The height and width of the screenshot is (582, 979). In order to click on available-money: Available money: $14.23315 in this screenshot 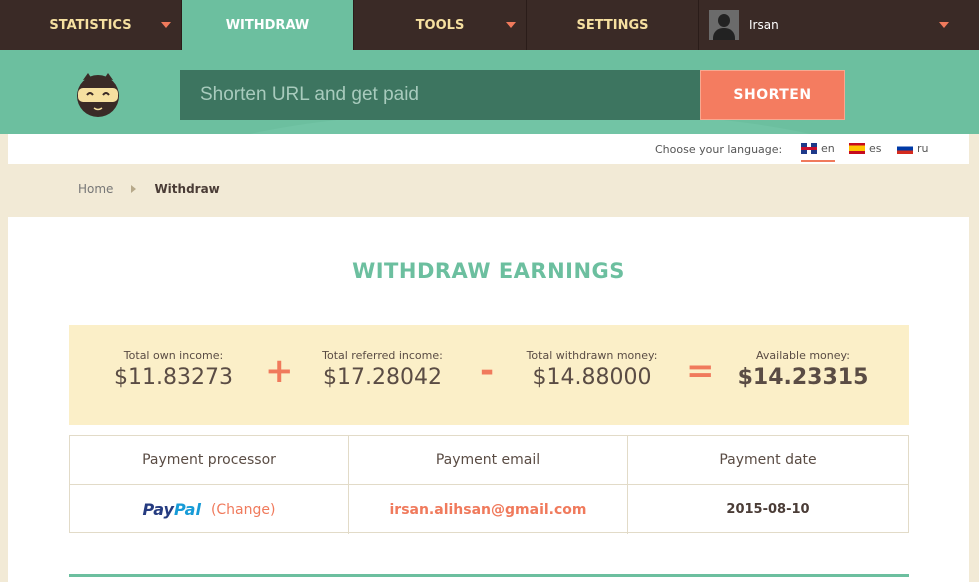, I will do `click(803, 369)`.